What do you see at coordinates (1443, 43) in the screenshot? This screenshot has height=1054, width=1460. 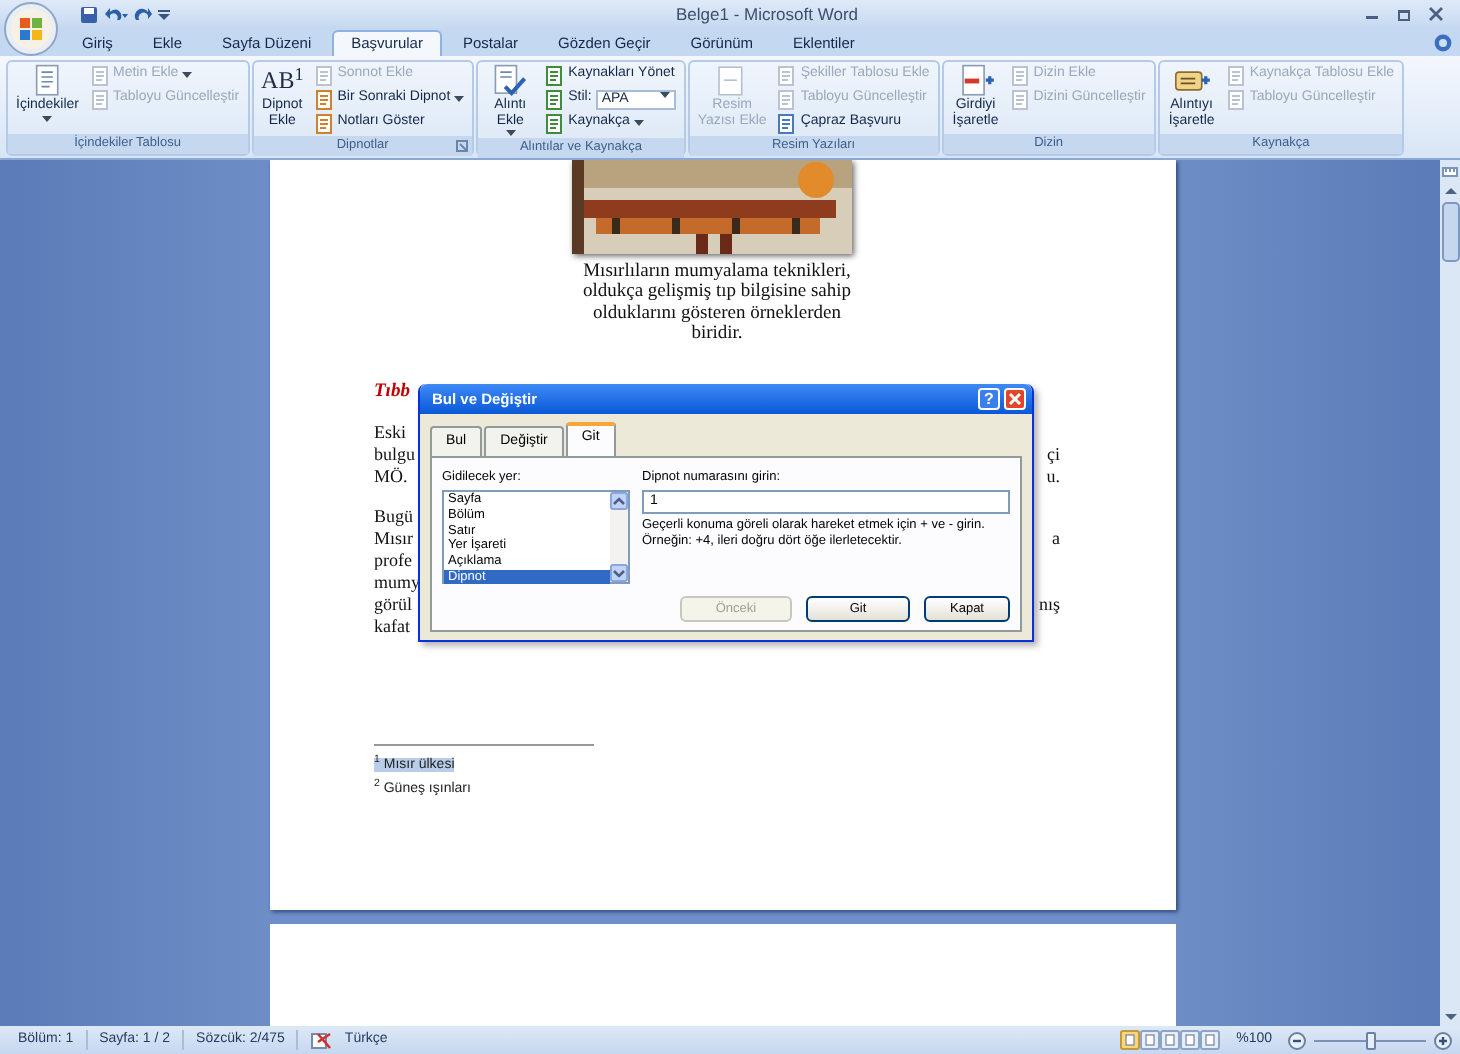 I see `help-icon` at bounding box center [1443, 43].